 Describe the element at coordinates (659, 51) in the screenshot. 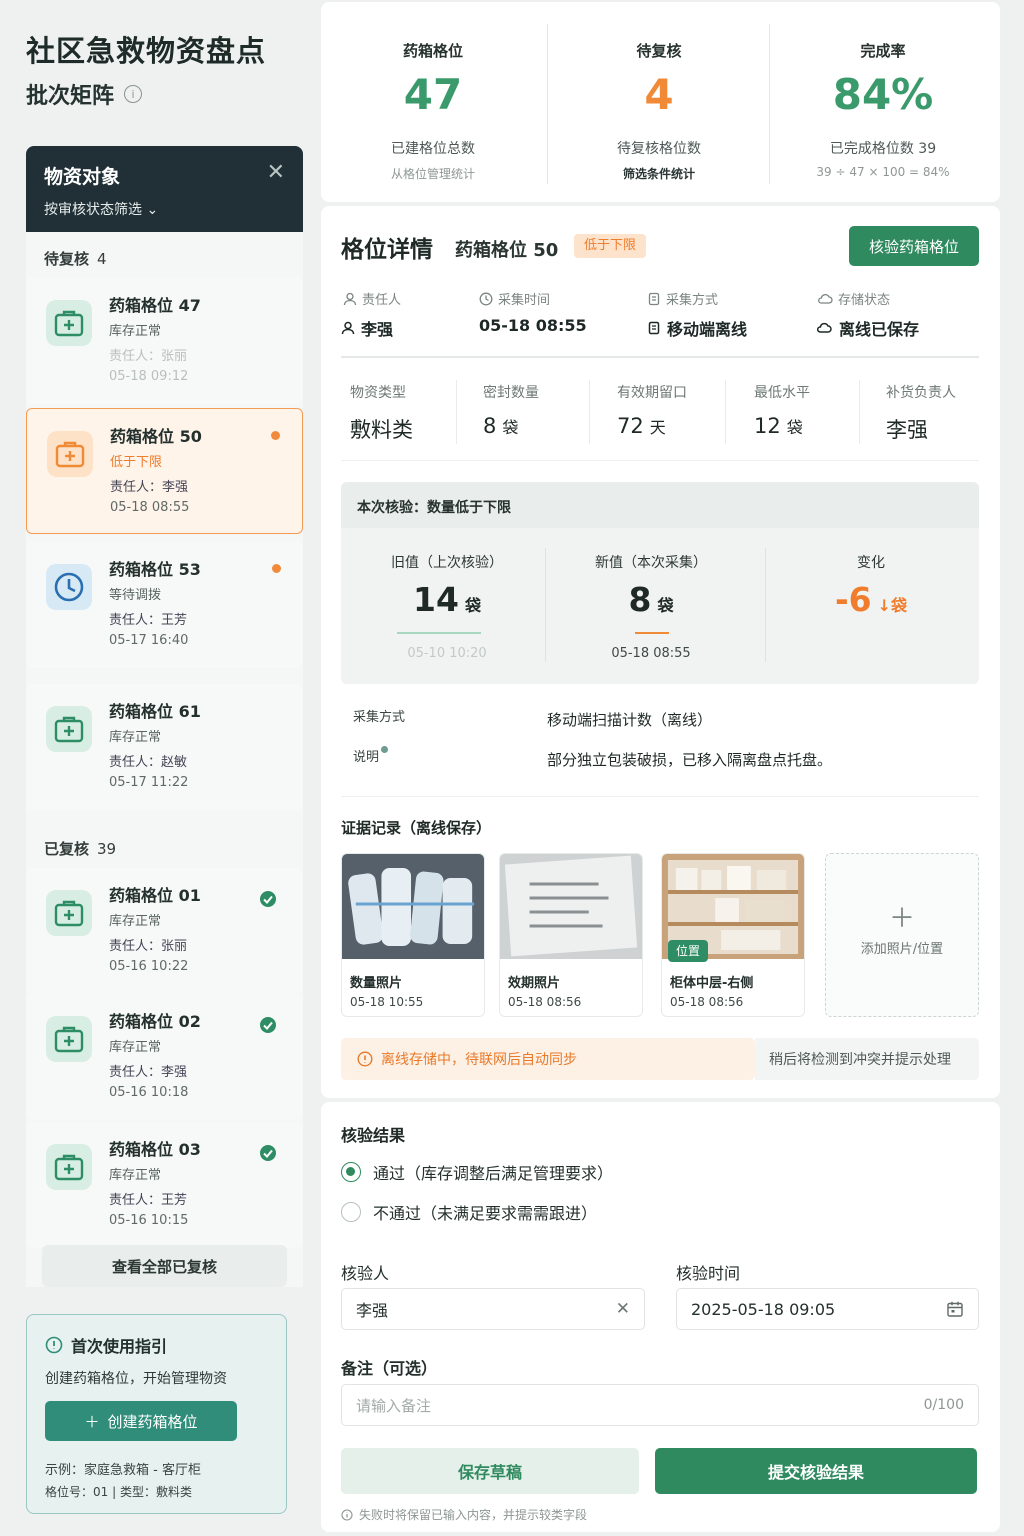

I see `stat-label: 待复核` at that location.